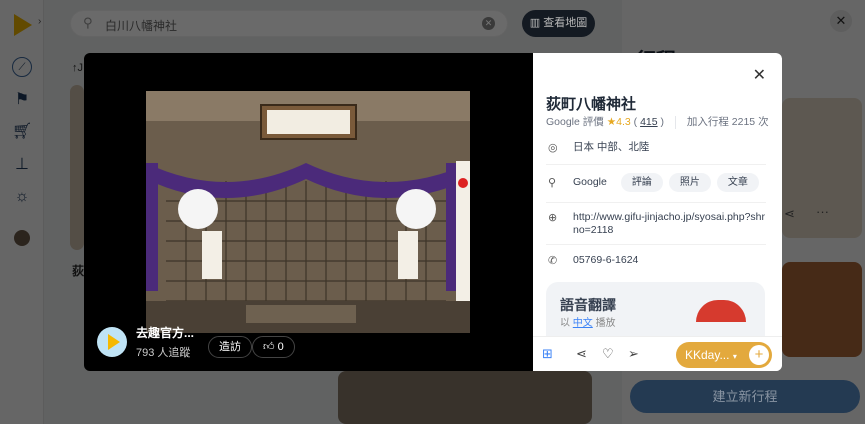 Image resolution: width=865 pixels, height=424 pixels. Describe the element at coordinates (22, 238) in the screenshot. I see `user-avatar` at that location.